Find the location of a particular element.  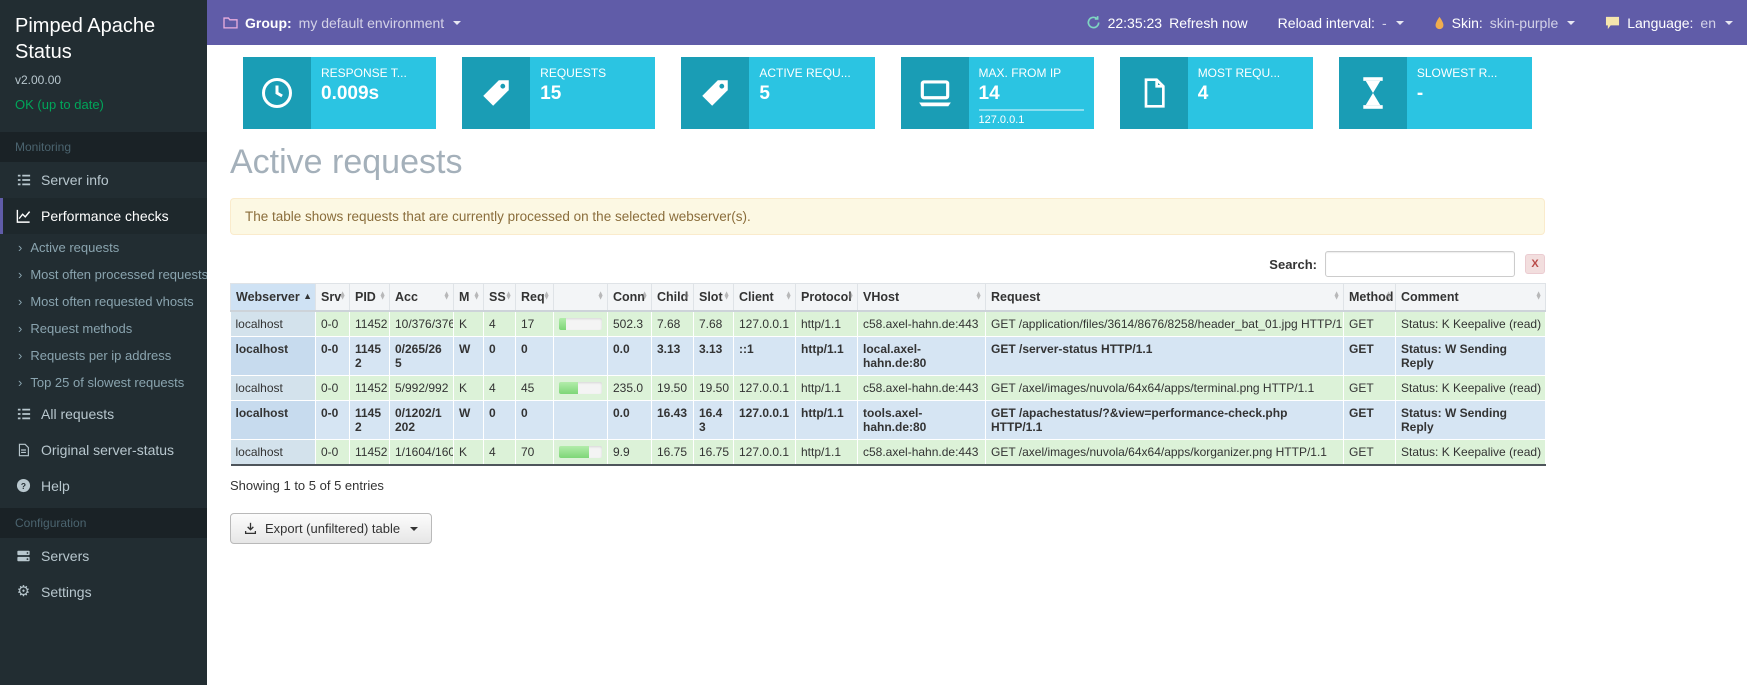

column-header-slot: Slot ▲ ▼ is located at coordinates (713, 297).